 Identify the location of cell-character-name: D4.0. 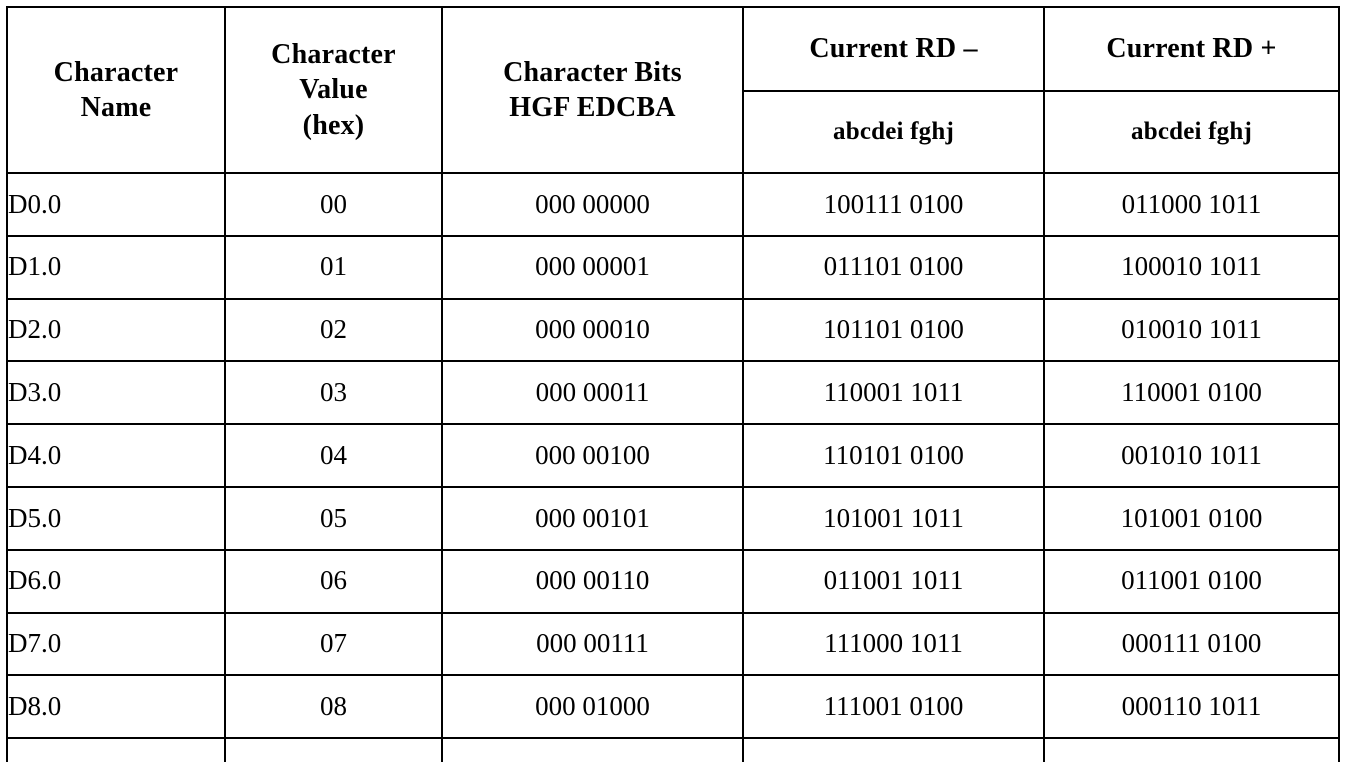
(116, 455).